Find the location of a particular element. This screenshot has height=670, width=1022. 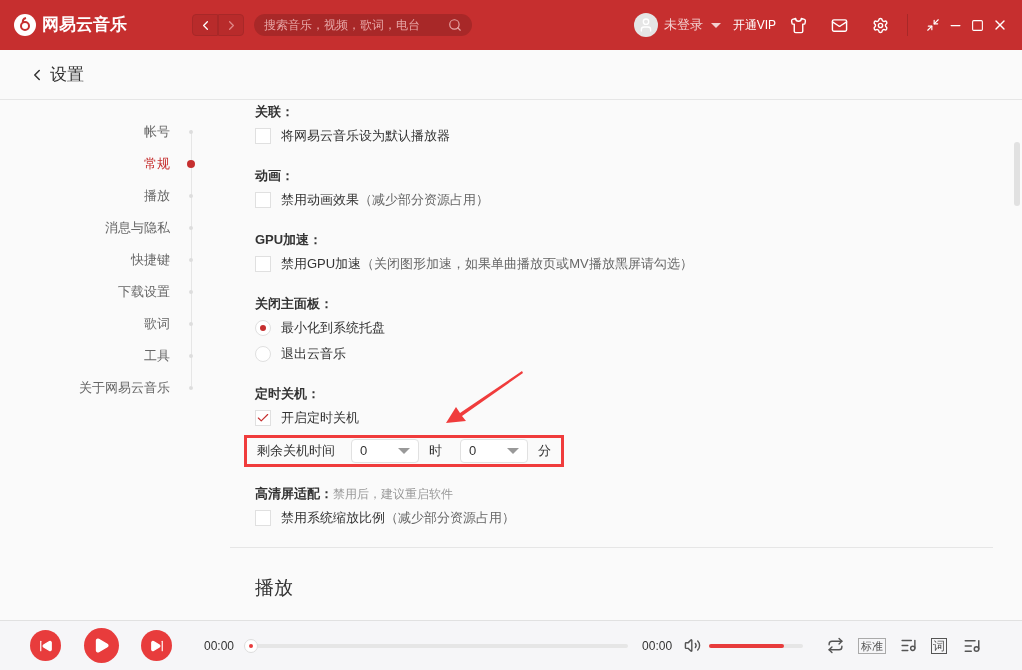

section-title: 关闭主面板： is located at coordinates (294, 304).